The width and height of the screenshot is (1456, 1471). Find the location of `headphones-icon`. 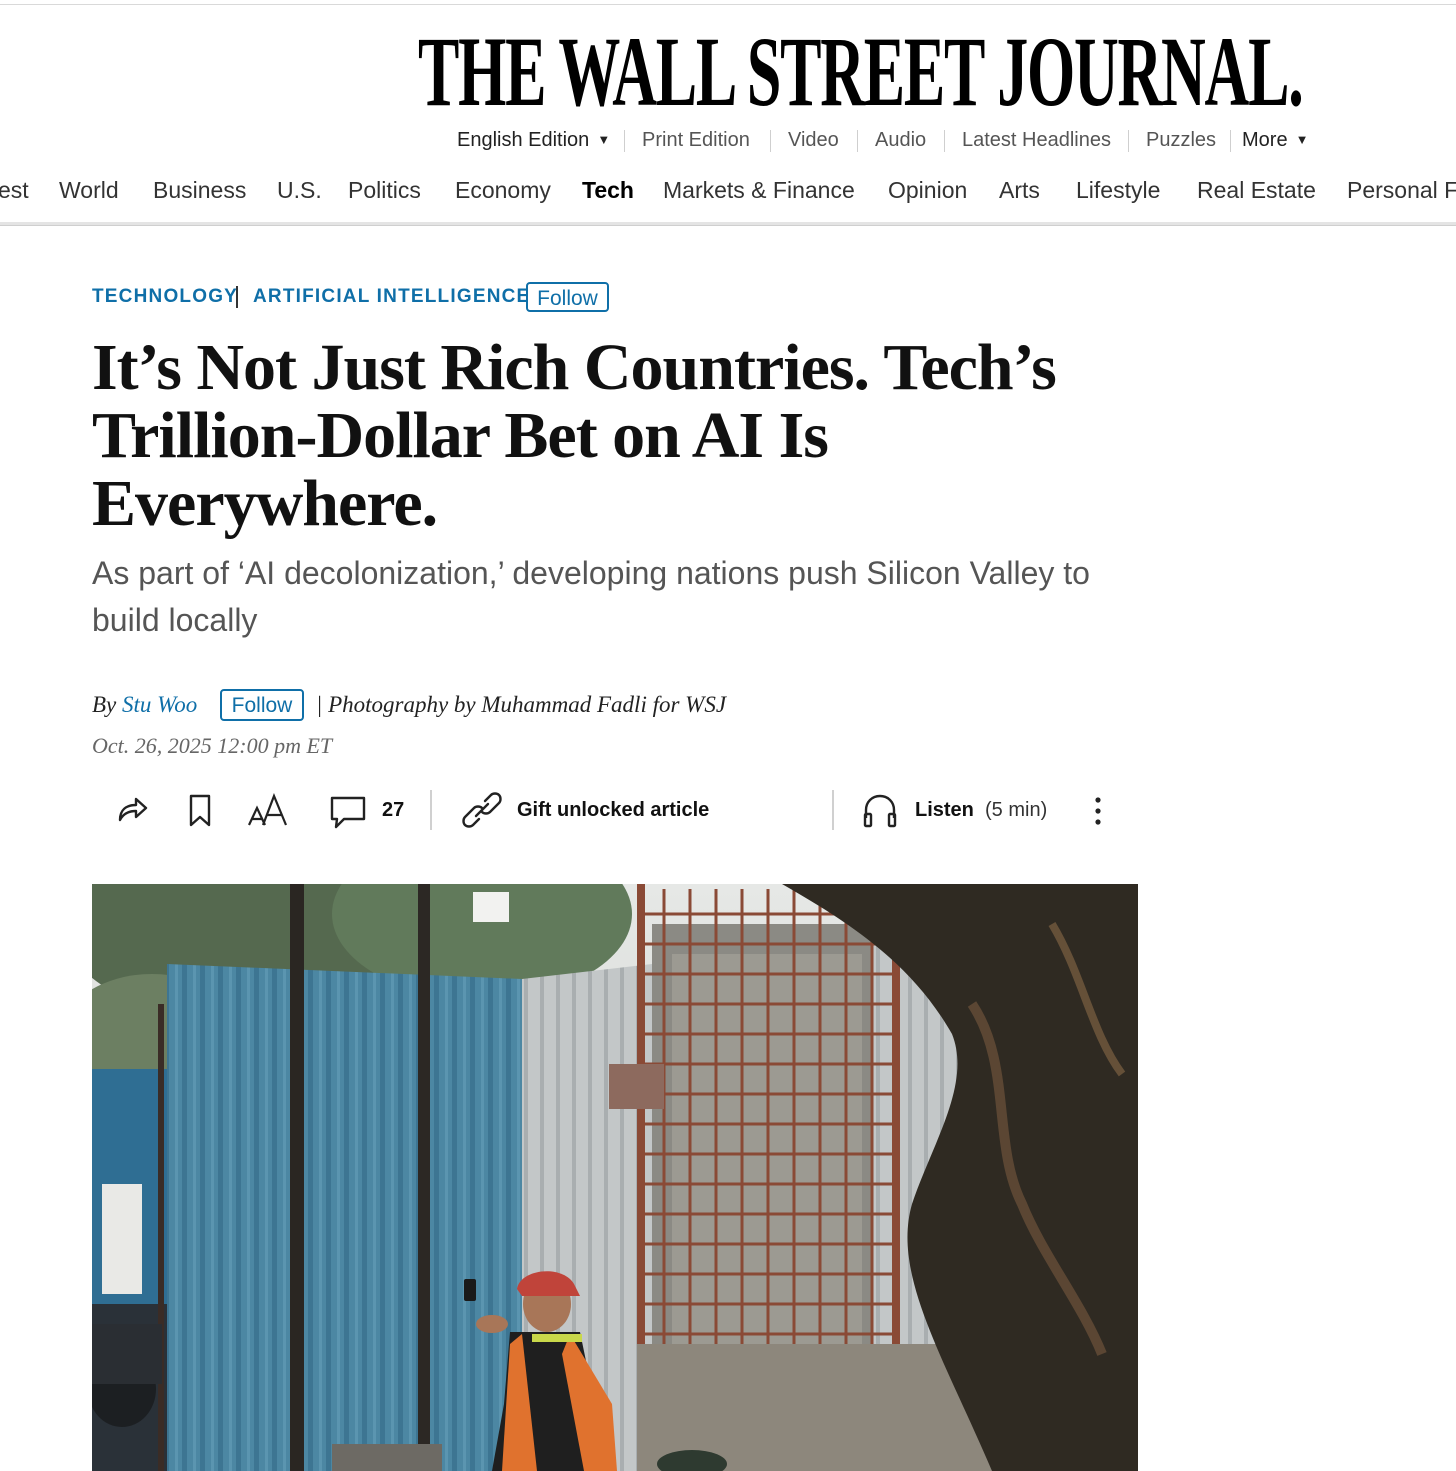

headphones-icon is located at coordinates (880, 810).